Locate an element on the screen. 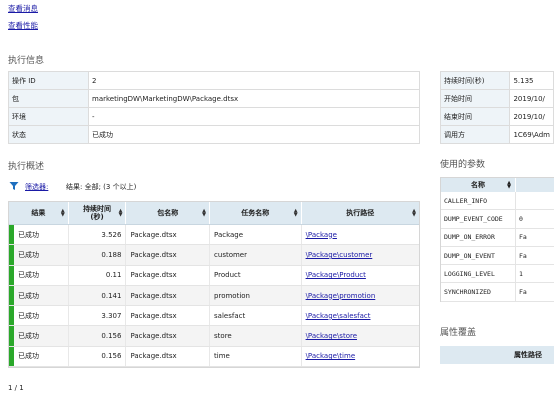 The image size is (554, 402). exec-info-value: - is located at coordinates (254, 116).